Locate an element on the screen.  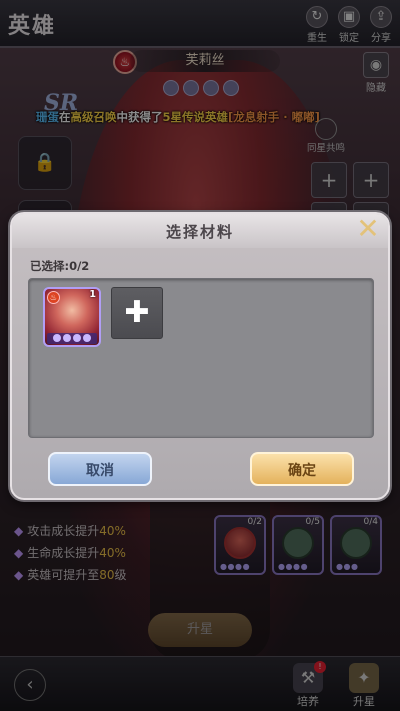
fire-faction-icon: ♨ is located at coordinates (53, 297).